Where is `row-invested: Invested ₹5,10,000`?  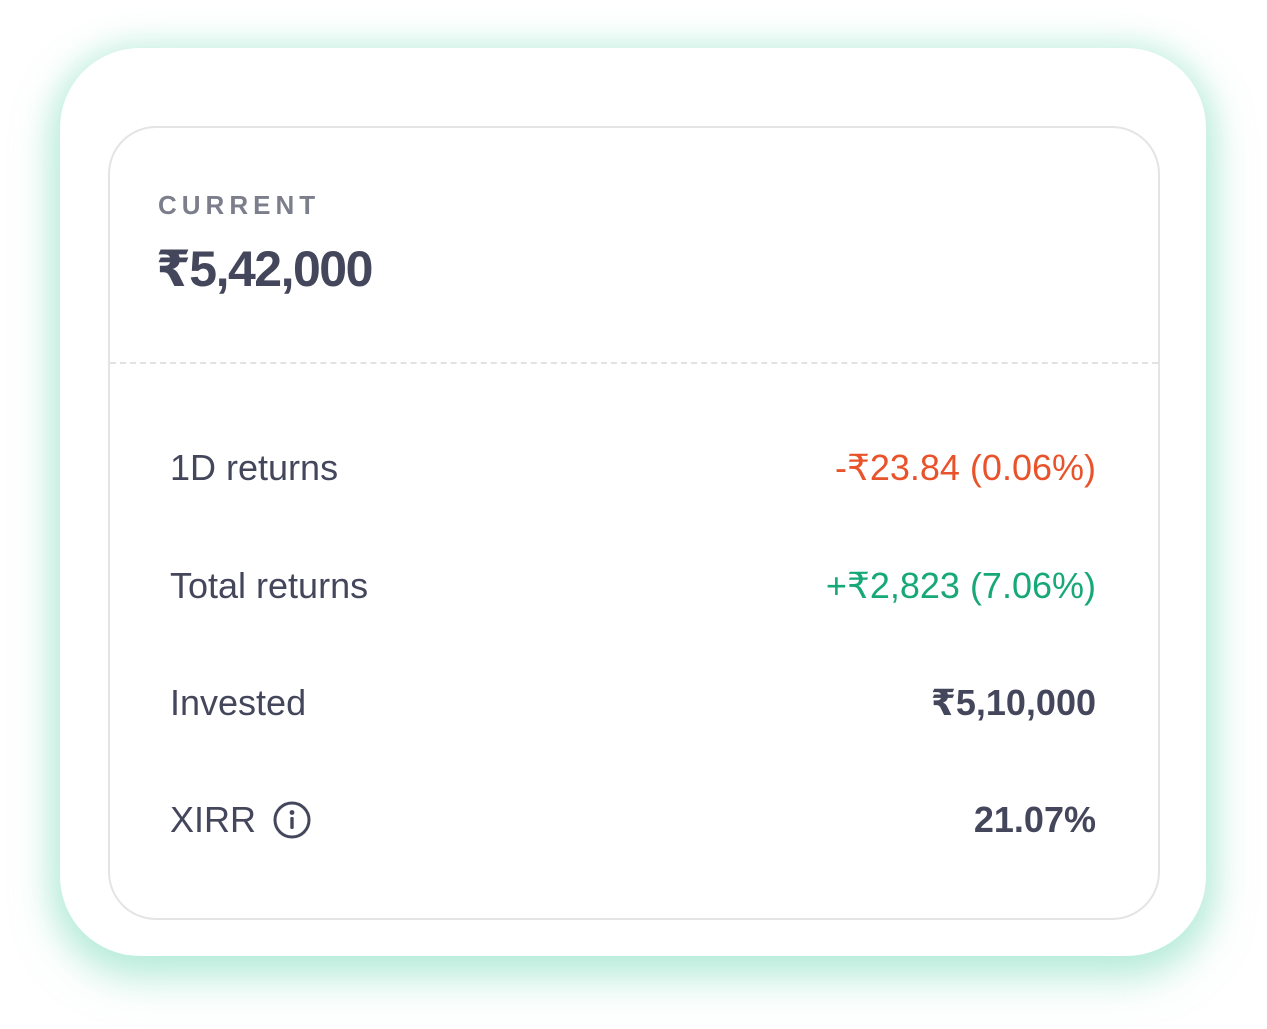 row-invested: Invested ₹5,10,000 is located at coordinates (633, 703).